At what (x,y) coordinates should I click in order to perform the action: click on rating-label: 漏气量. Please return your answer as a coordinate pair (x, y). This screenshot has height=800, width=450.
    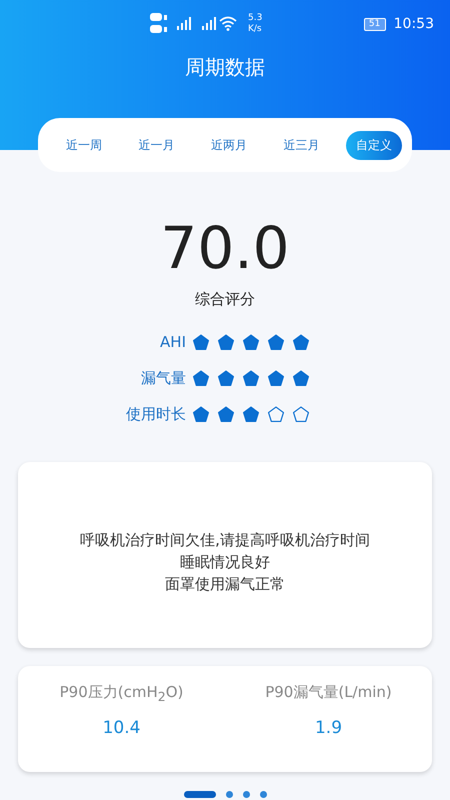
    Looking at the image, I should click on (163, 378).